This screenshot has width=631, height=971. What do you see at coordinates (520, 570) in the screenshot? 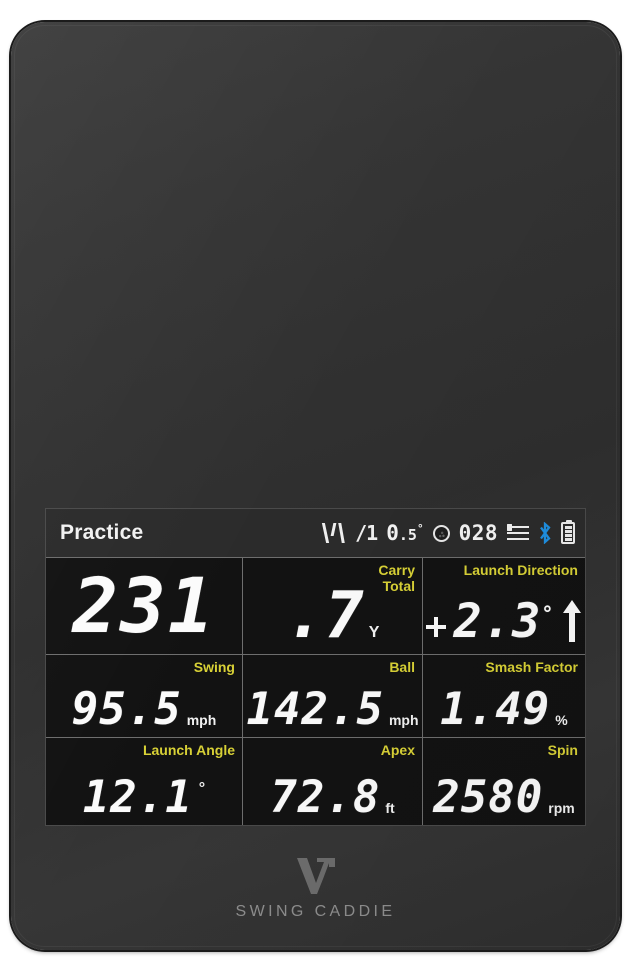
I see `launch-direction-label: Launch Direction` at bounding box center [520, 570].